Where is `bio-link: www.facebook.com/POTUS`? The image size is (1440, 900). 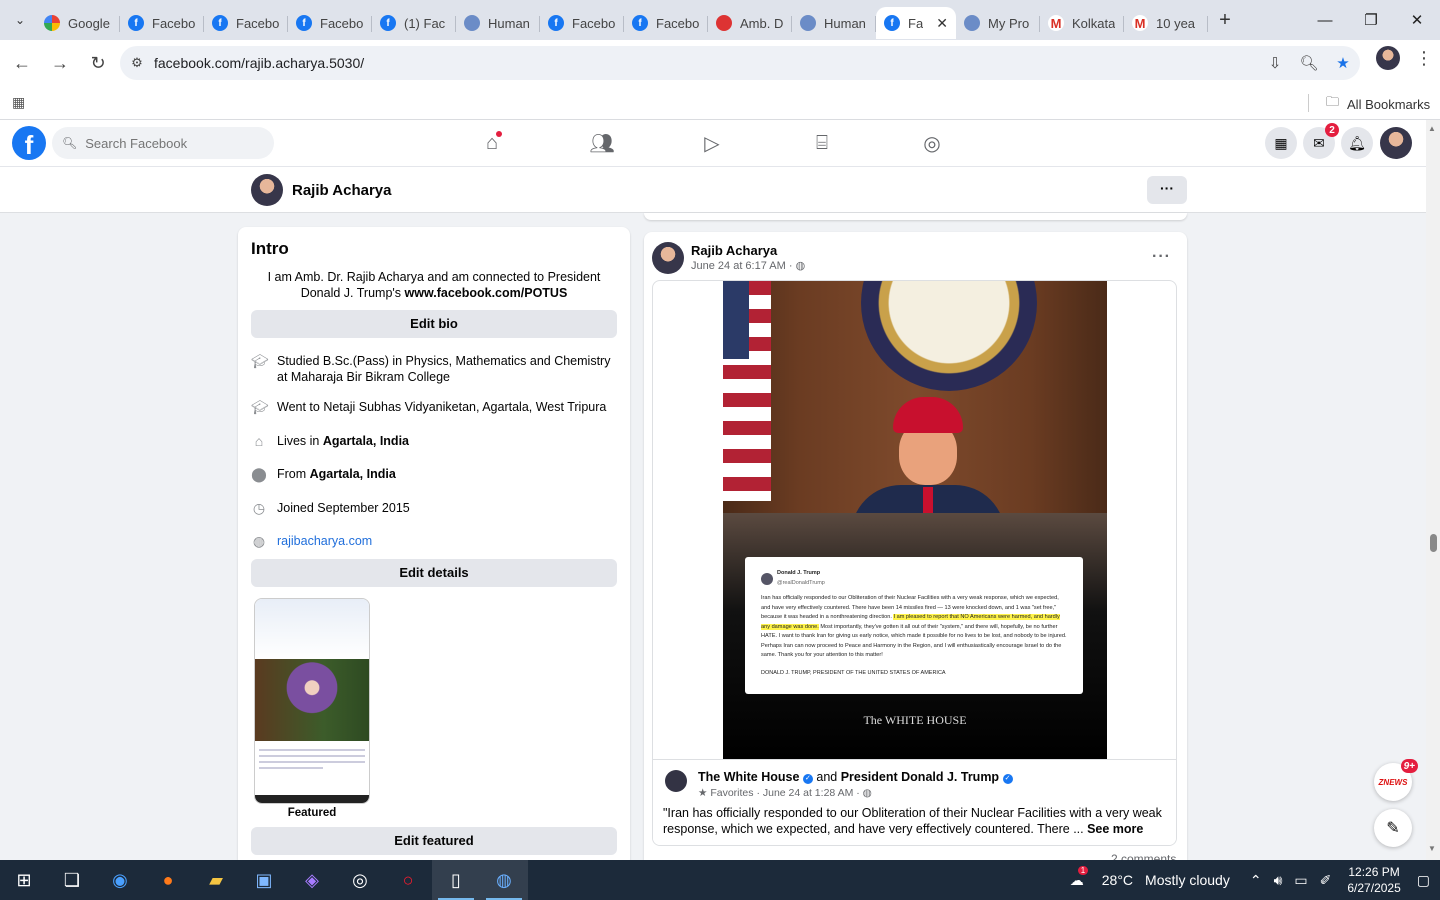
bio-link: www.facebook.com/POTUS is located at coordinates (486, 293).